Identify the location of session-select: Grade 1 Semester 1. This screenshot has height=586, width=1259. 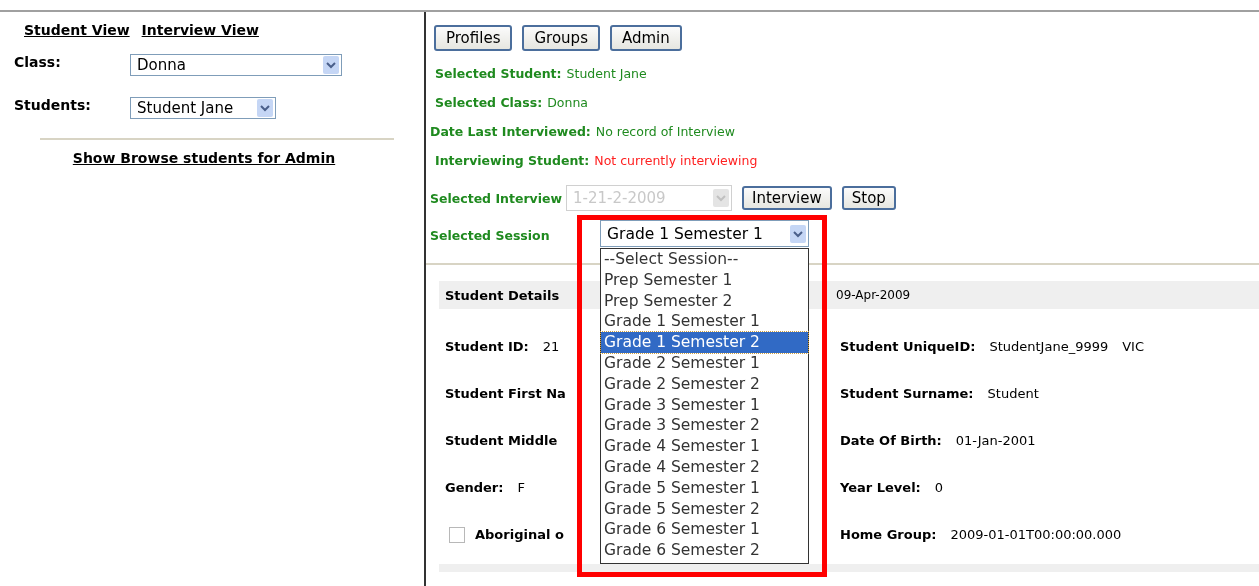
(704, 233).